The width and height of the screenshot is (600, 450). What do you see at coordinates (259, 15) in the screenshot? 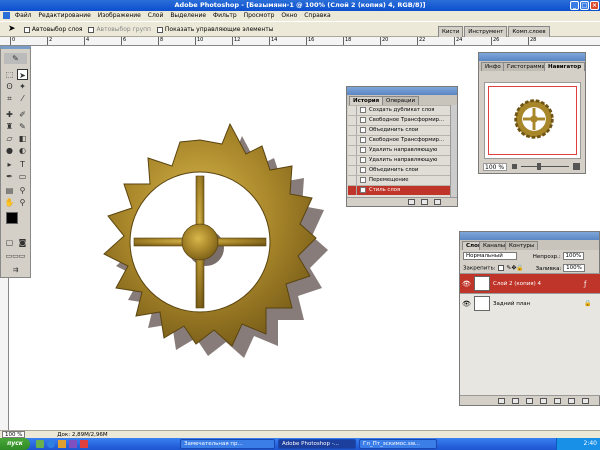
I see `menu-view: Просмотр` at bounding box center [259, 15].